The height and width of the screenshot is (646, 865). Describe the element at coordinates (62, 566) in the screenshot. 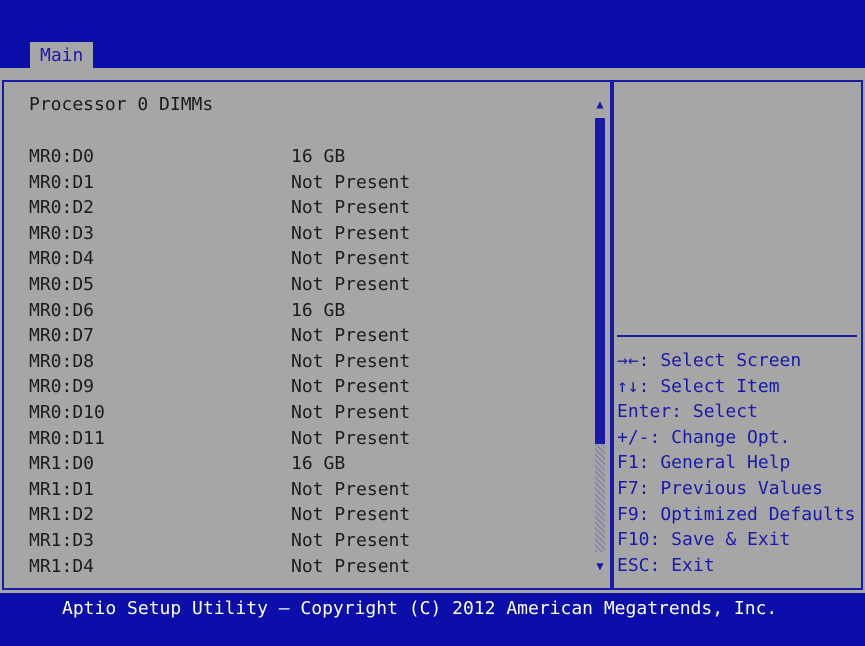

I see `dimm-label: MR1:D4` at that location.